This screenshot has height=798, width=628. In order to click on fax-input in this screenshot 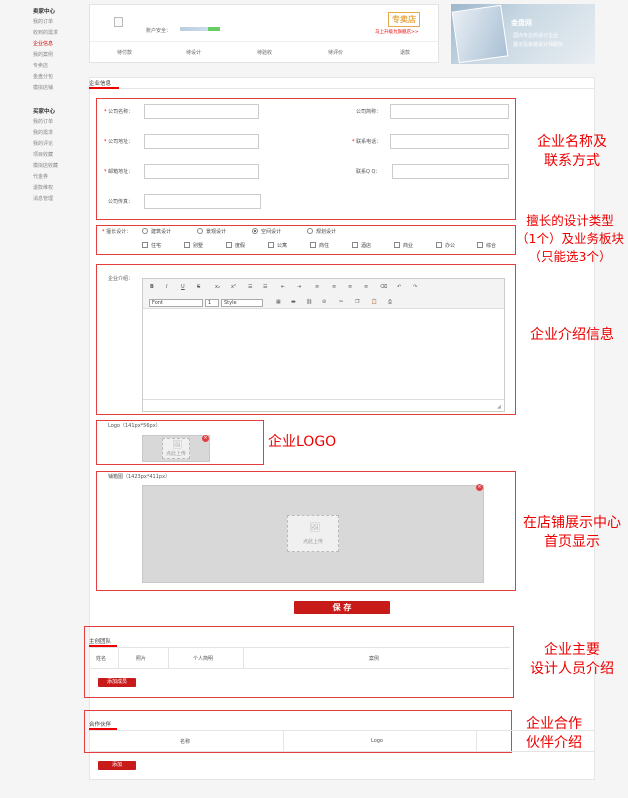, I will do `click(202, 201)`.